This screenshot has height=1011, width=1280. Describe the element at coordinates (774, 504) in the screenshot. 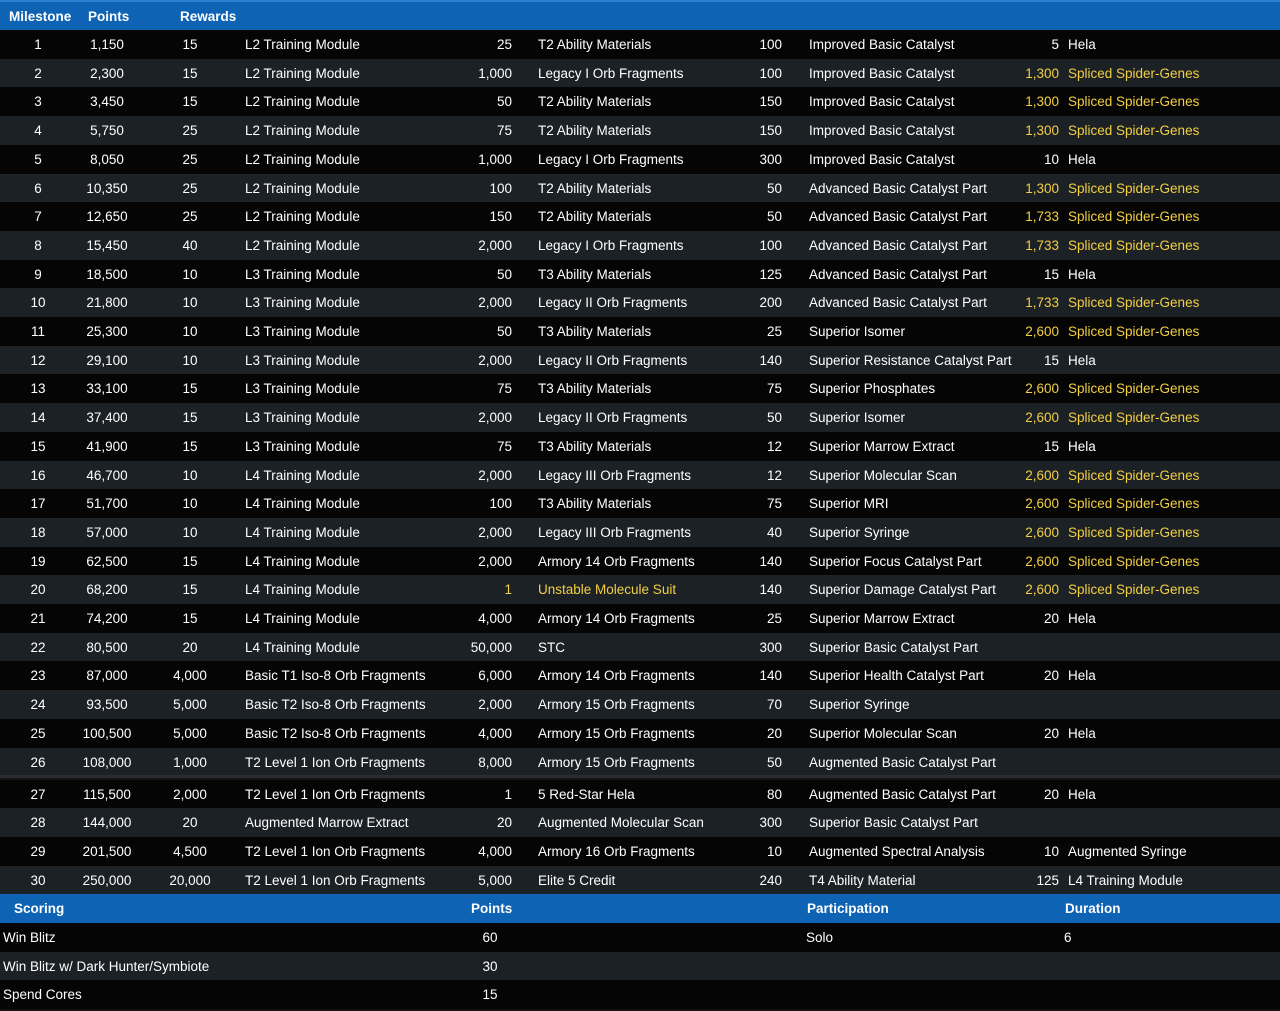

I see `reward3-qty-cell: 75` at that location.